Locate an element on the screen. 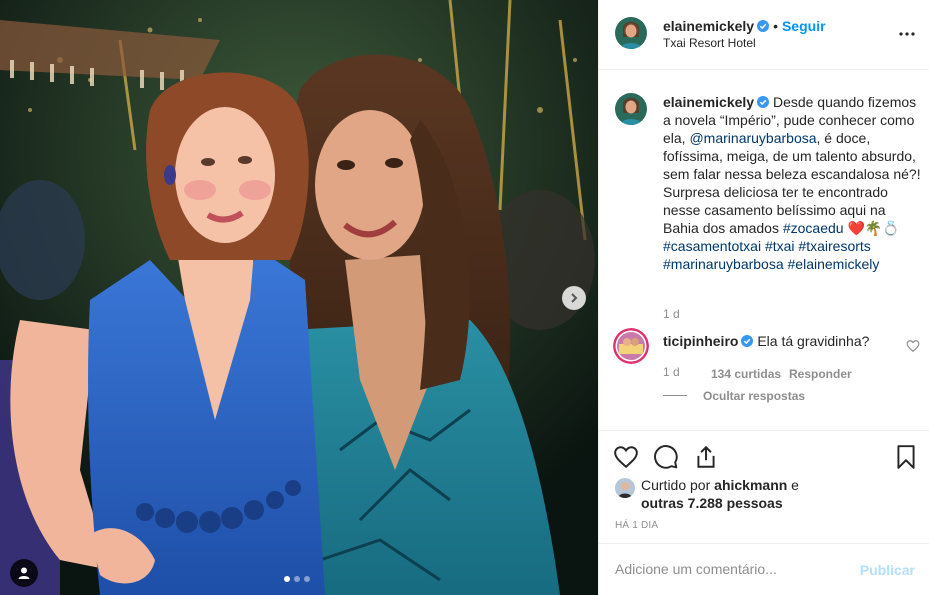 Image resolution: width=929 pixels, height=595 pixels. caption-avatar is located at coordinates (631, 109).